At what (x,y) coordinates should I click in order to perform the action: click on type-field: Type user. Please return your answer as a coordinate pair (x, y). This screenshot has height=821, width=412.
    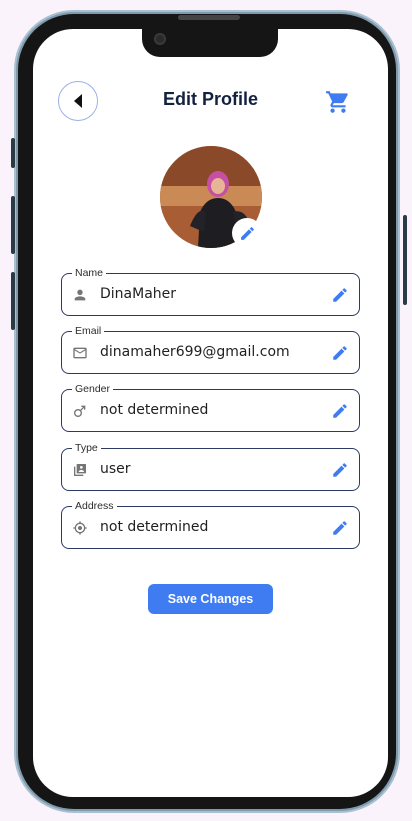
    Looking at the image, I should click on (210, 466).